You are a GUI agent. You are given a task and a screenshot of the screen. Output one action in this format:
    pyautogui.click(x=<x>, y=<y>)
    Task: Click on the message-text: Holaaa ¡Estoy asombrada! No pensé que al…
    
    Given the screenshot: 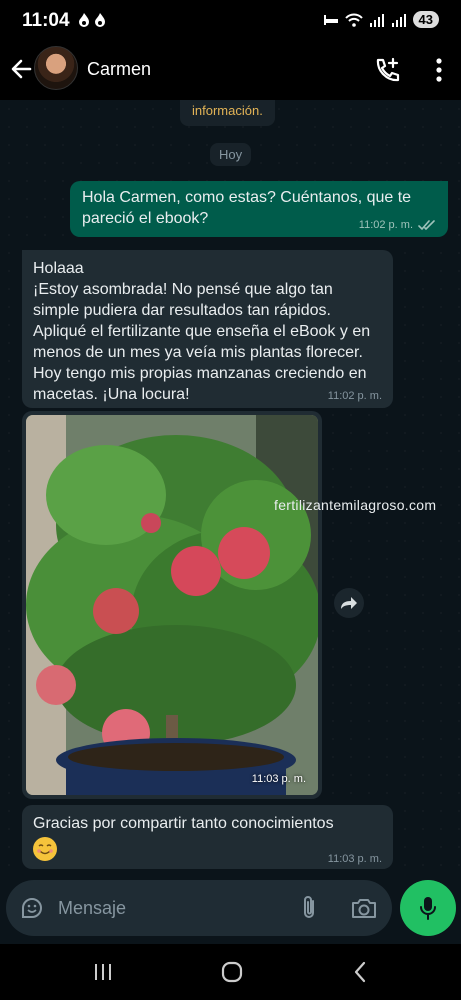 What is the action you would take?
    pyautogui.click(x=202, y=331)
    